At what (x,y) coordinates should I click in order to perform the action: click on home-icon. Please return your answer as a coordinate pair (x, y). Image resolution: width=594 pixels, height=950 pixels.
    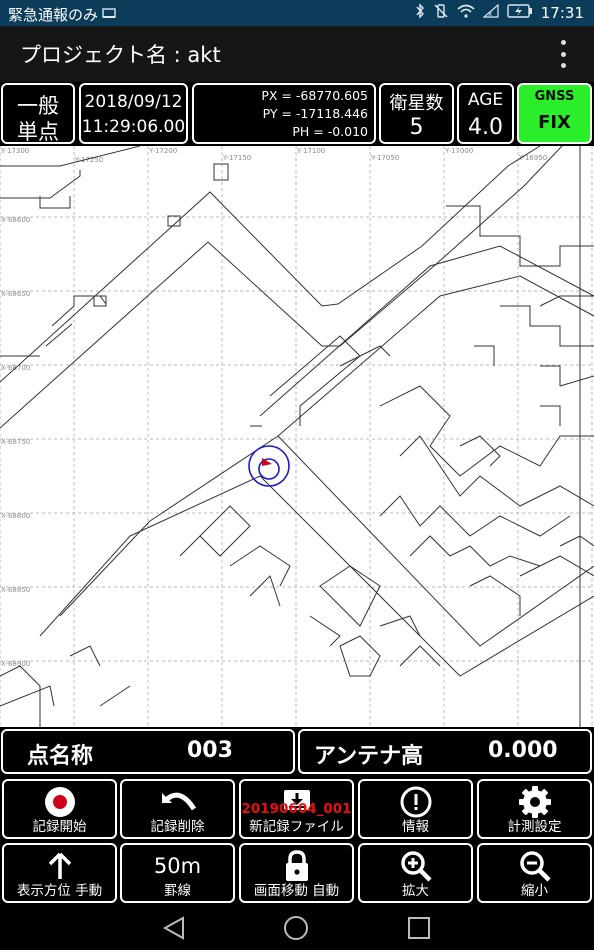
    Looking at the image, I should click on (296, 928).